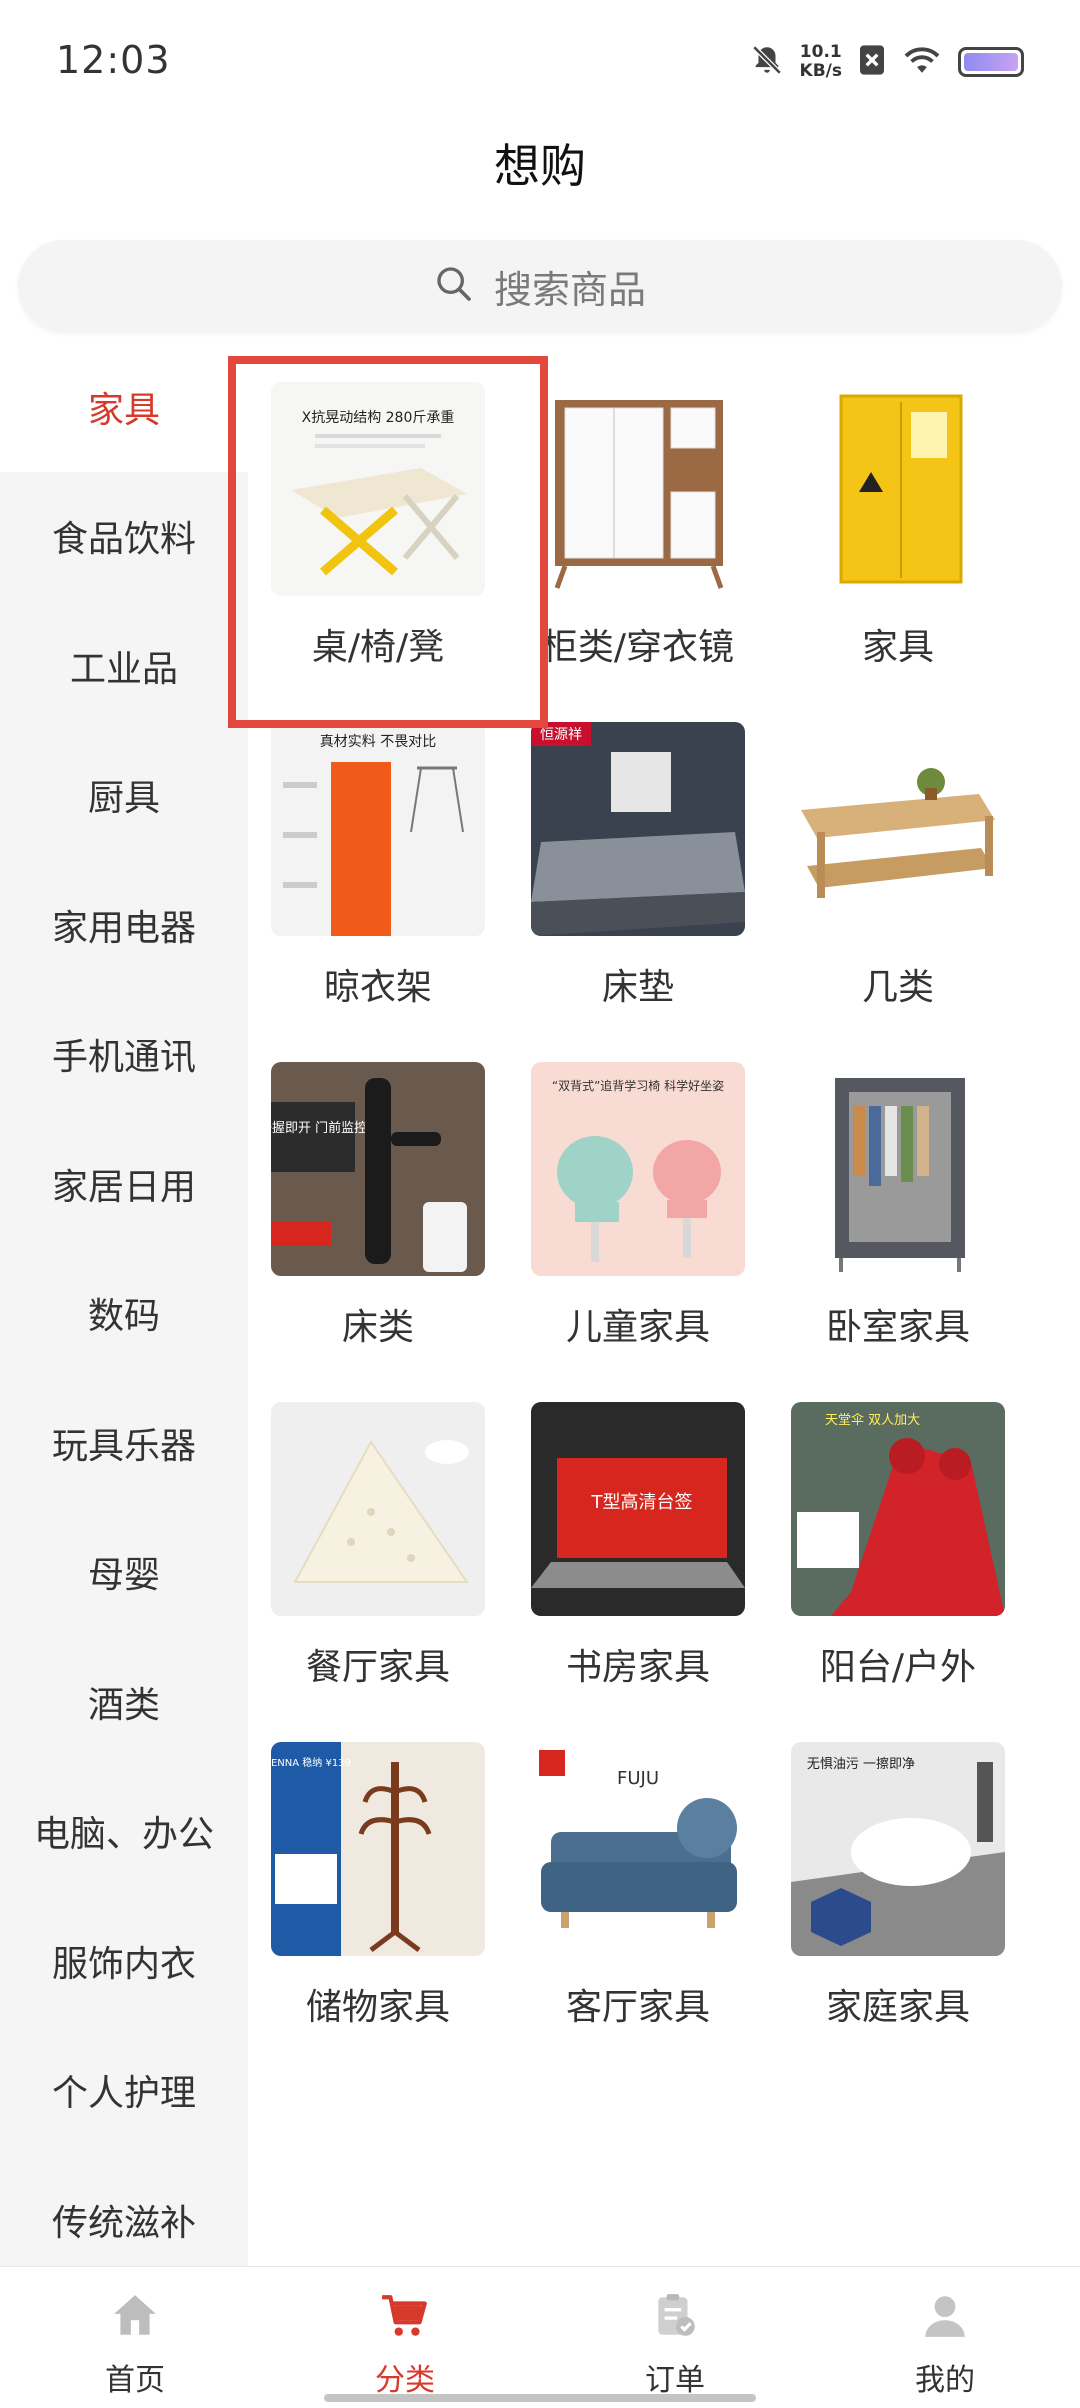 This screenshot has width=1080, height=2408. I want to click on nav-category: 分类, so click(405, 2337).